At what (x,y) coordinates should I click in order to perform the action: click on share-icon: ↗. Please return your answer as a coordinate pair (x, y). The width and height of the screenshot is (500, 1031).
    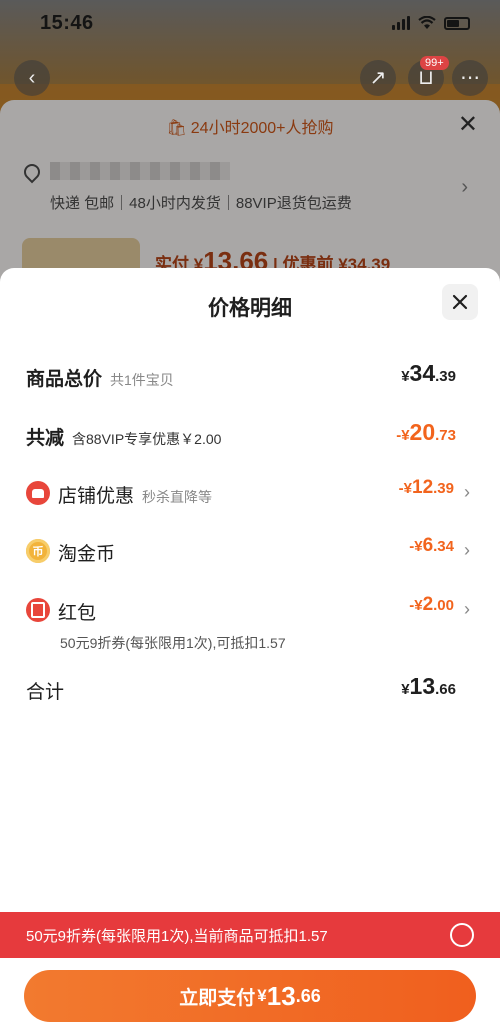
    Looking at the image, I should click on (378, 78).